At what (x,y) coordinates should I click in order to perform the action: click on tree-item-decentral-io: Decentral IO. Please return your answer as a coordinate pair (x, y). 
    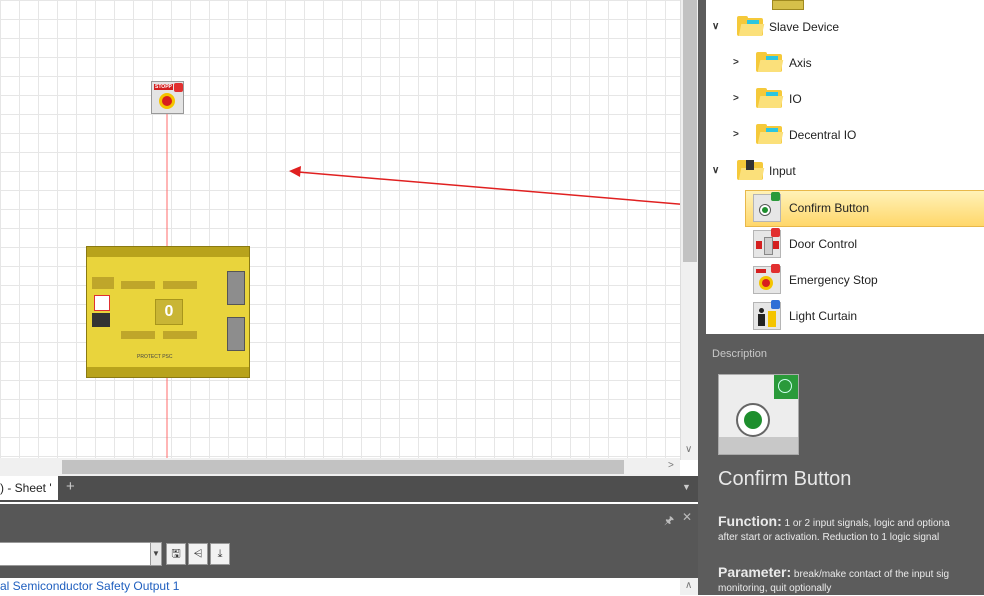
    Looking at the image, I should click on (822, 135).